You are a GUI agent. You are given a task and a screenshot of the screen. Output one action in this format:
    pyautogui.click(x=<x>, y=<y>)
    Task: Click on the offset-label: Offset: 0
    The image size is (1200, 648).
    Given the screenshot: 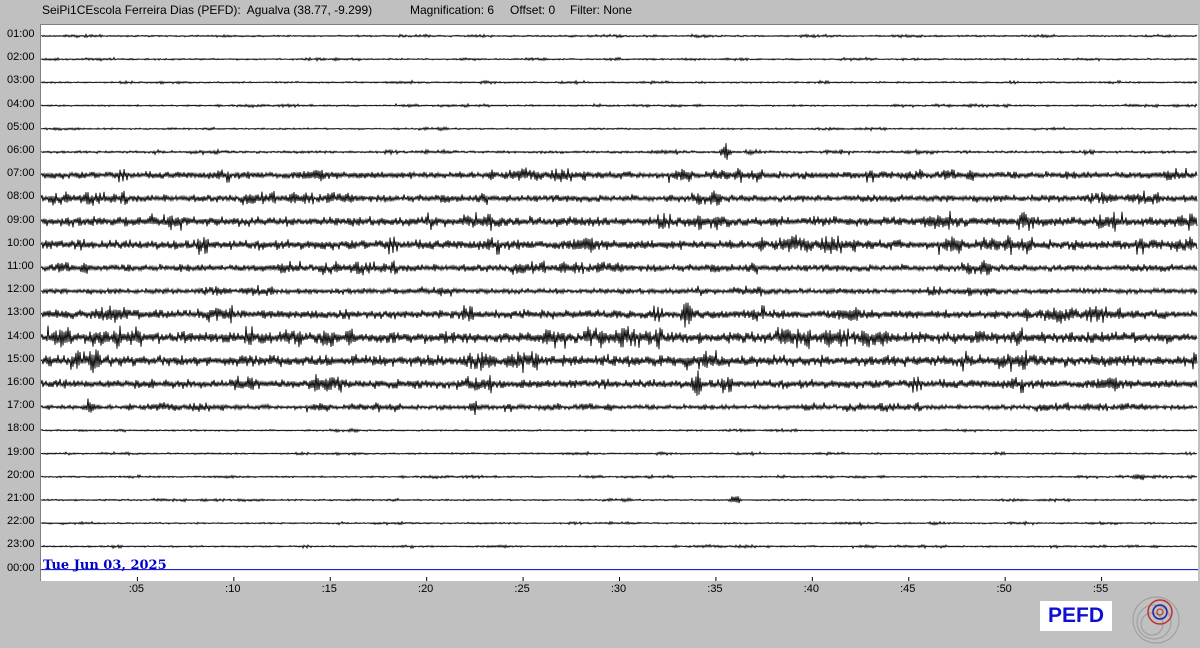 What is the action you would take?
    pyautogui.click(x=533, y=10)
    